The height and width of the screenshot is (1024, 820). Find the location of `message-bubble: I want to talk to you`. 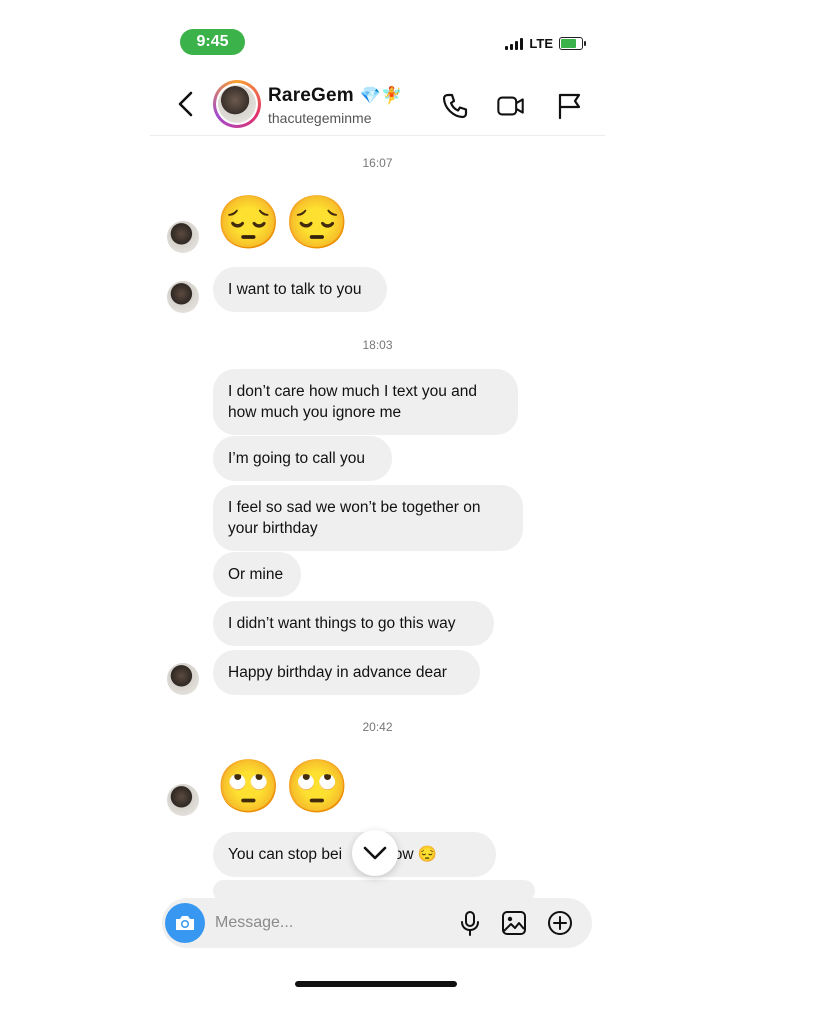

message-bubble: I want to talk to you is located at coordinates (300, 289).